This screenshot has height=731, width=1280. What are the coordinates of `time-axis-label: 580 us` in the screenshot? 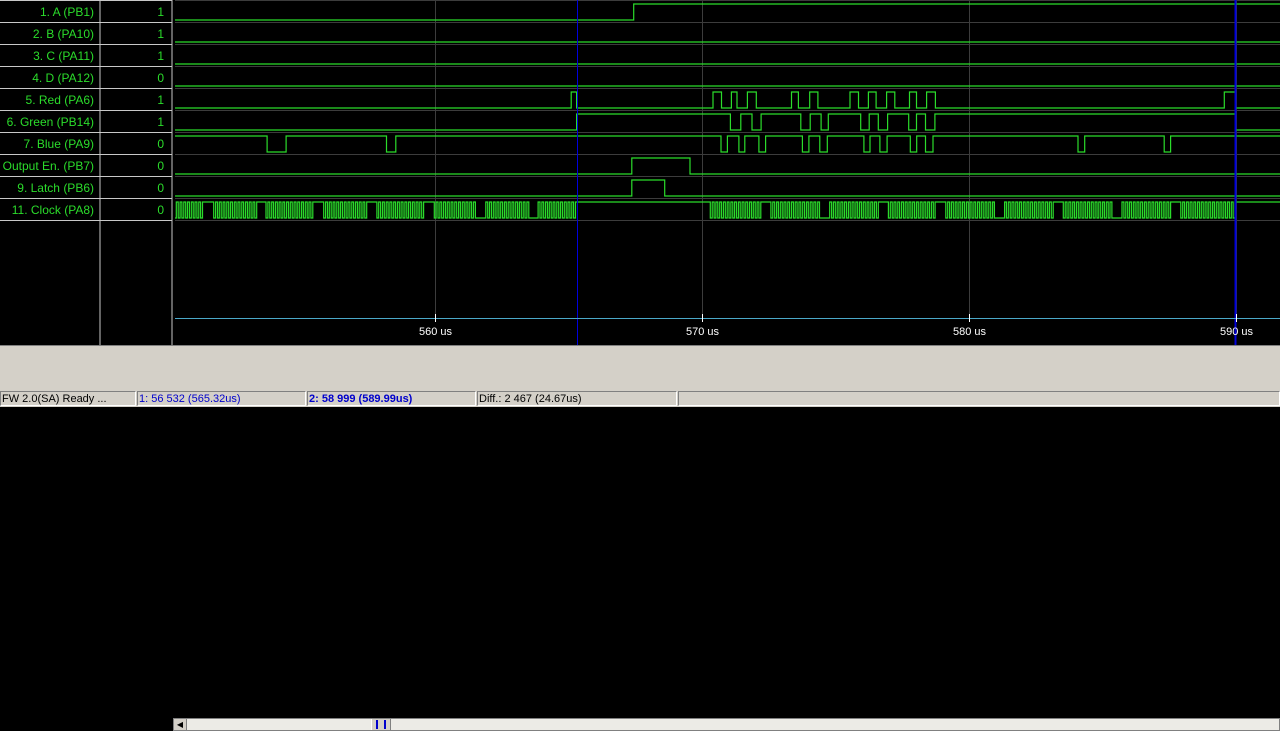 It's located at (970, 332).